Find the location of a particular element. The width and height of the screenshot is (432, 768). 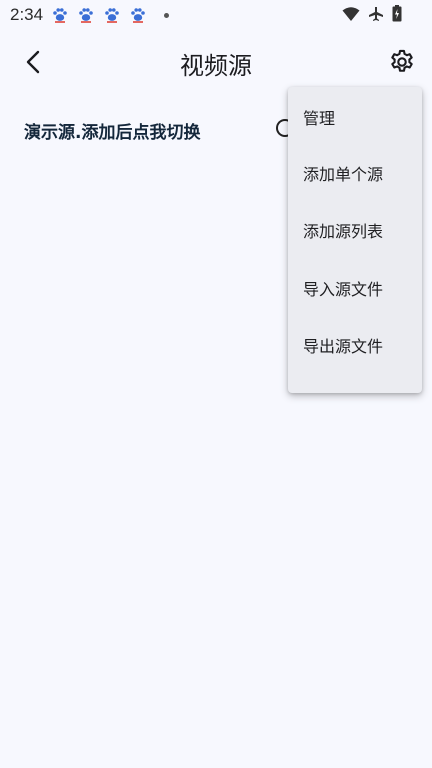

settings-button is located at coordinates (402, 62).